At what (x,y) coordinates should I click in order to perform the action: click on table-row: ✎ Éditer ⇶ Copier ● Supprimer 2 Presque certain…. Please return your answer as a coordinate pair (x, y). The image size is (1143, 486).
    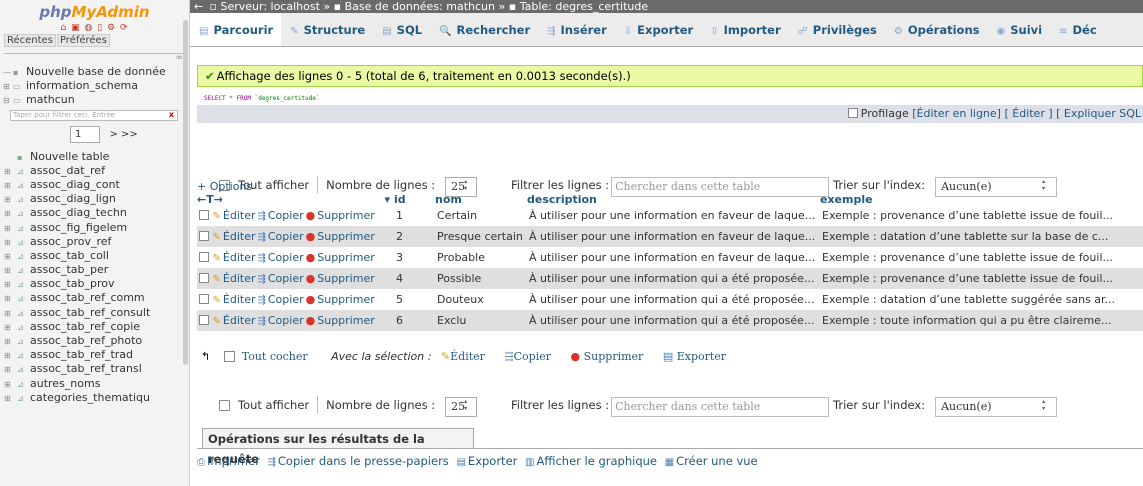
    Looking at the image, I should click on (670, 236).